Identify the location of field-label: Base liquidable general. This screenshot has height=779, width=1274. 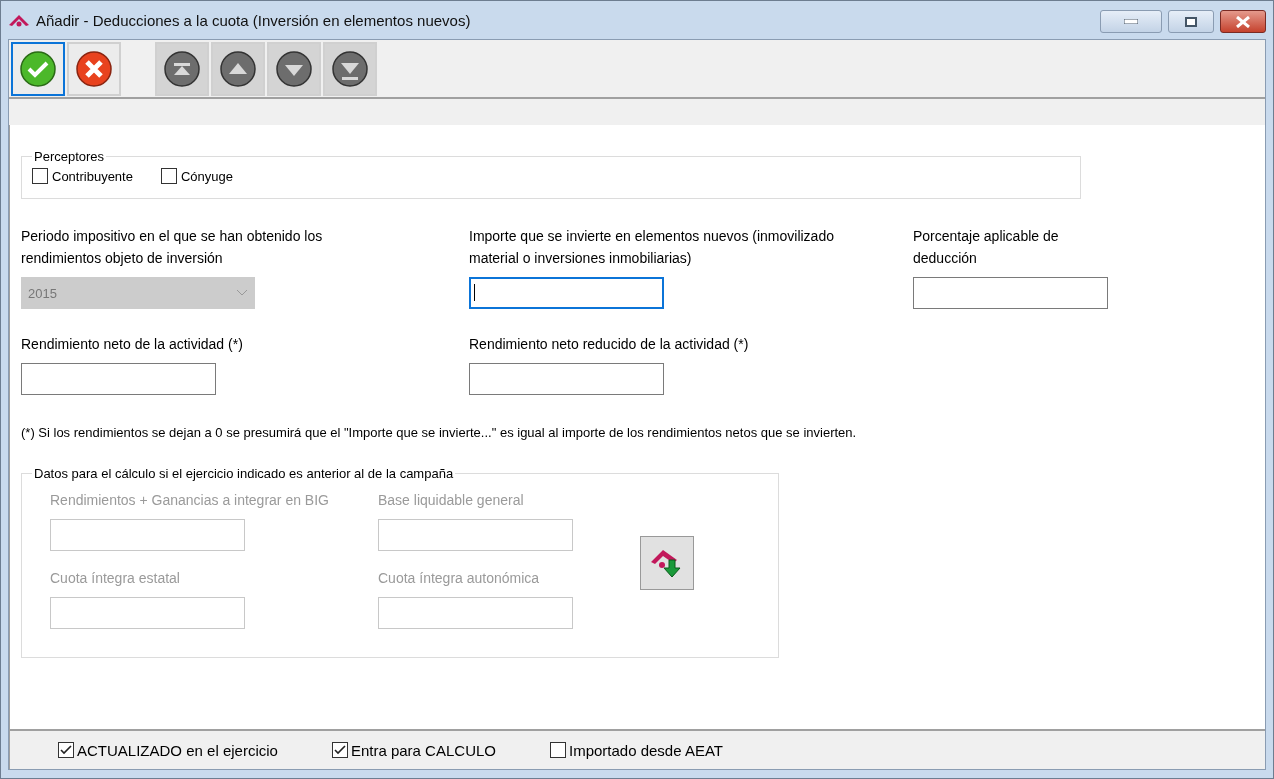
(451, 500).